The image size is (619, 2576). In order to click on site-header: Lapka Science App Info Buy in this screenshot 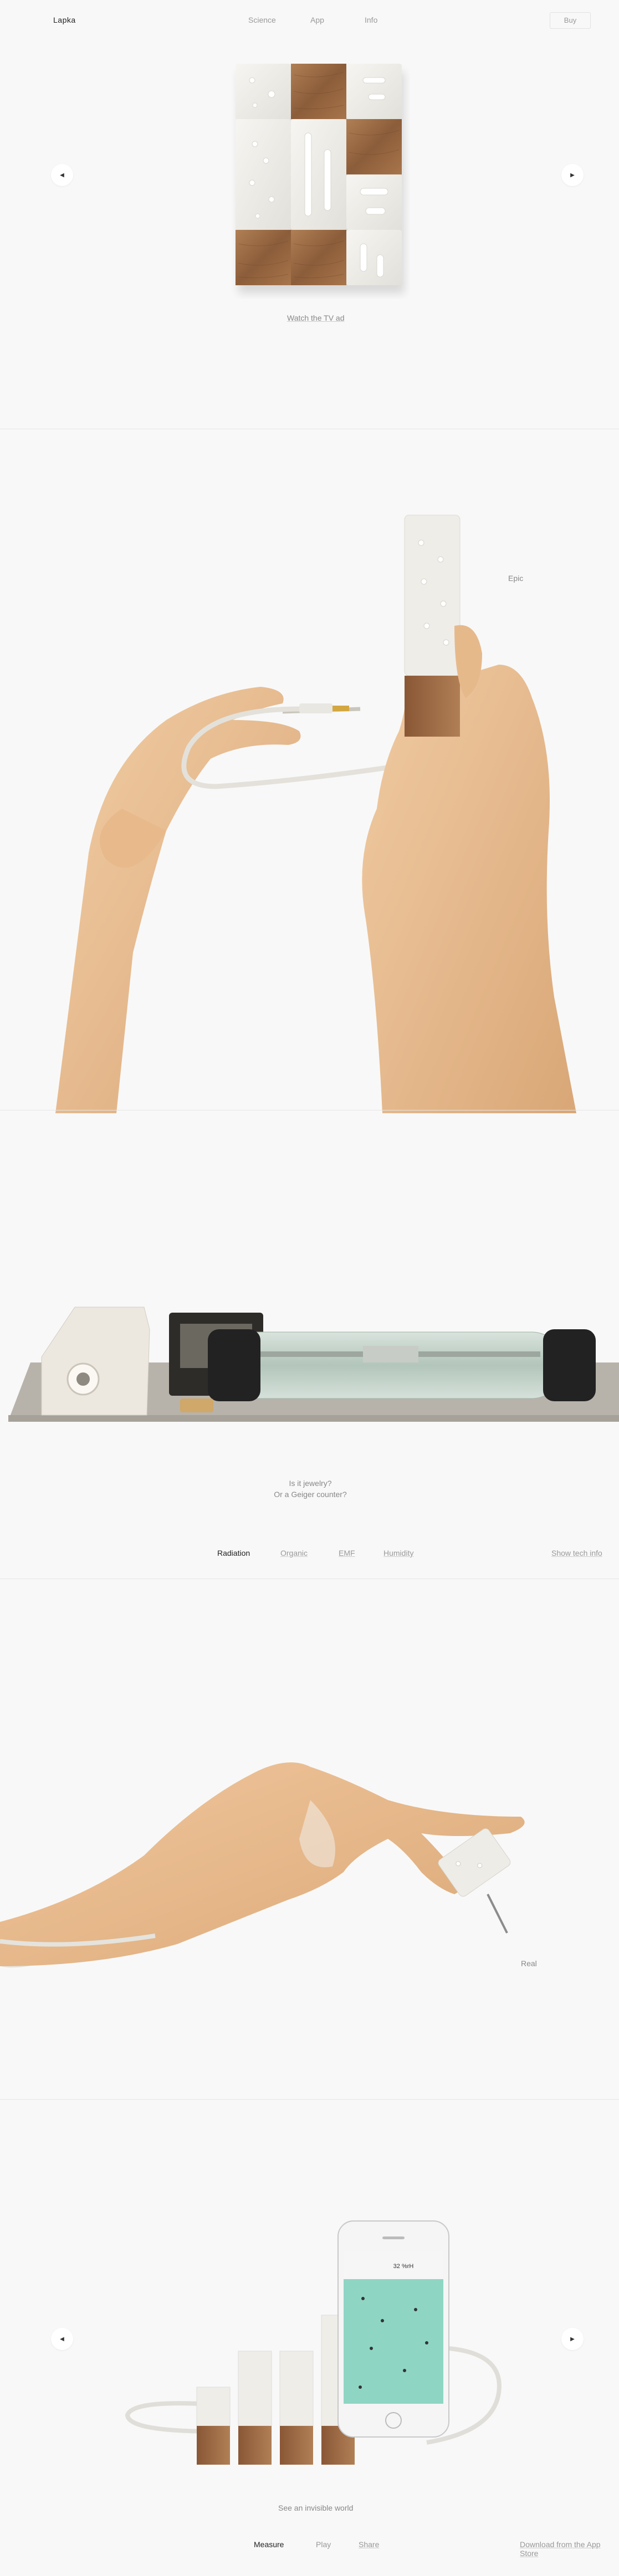, I will do `click(309, 20)`.